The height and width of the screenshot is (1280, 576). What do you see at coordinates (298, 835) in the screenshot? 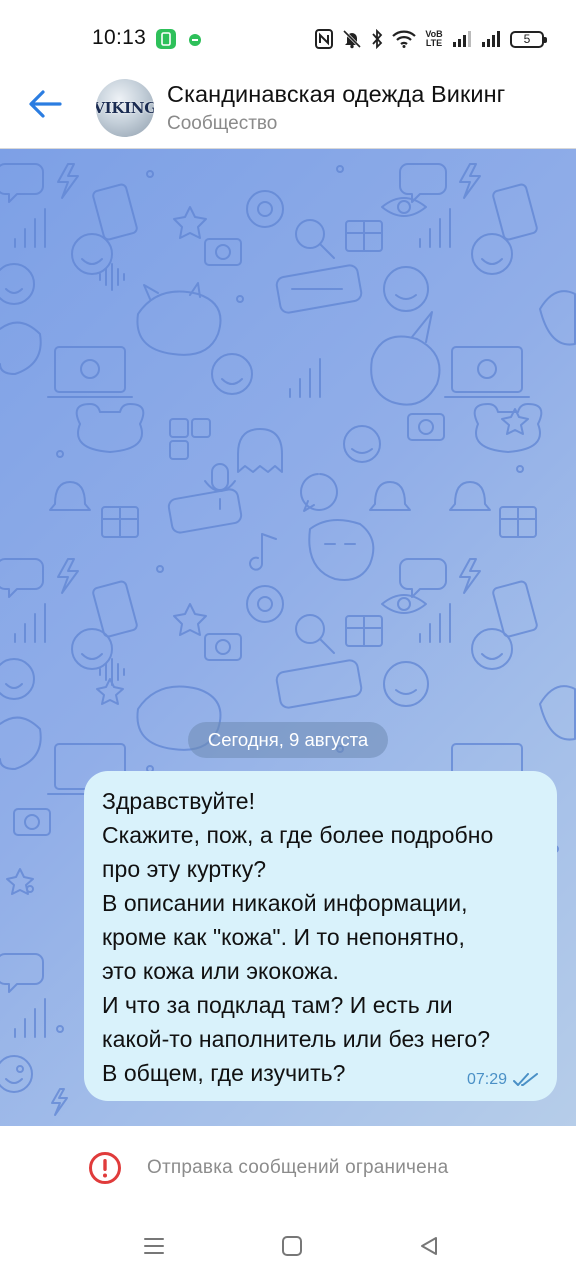
I see `message-line: Скажите, пож, а где более подробно` at bounding box center [298, 835].